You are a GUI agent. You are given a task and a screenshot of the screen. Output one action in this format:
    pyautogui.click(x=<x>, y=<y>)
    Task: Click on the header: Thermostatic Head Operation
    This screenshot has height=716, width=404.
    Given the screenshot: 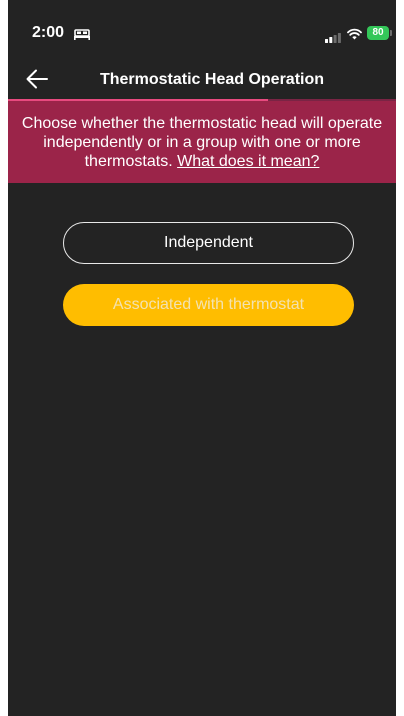 What is the action you would take?
    pyautogui.click(x=202, y=78)
    